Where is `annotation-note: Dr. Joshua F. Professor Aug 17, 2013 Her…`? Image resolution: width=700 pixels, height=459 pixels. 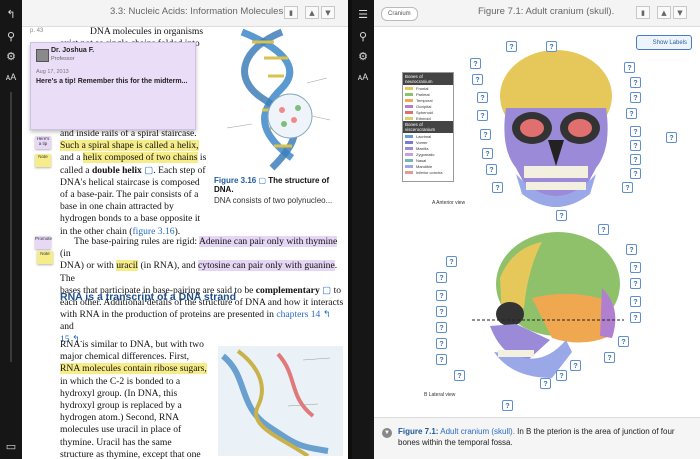 annotation-note: Dr. Joshua F. Professor Aug 17, 2013 Her… is located at coordinates (113, 86).